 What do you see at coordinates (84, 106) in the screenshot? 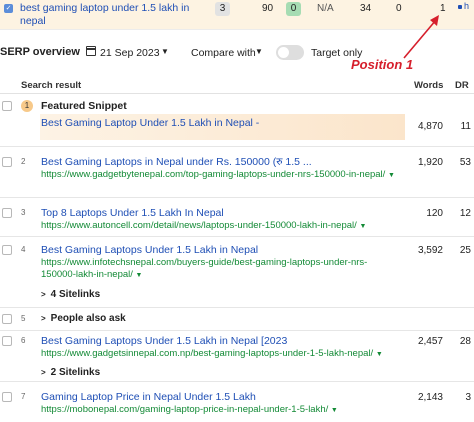
I see `featured-snippet-label: Featured Snippet` at bounding box center [84, 106].